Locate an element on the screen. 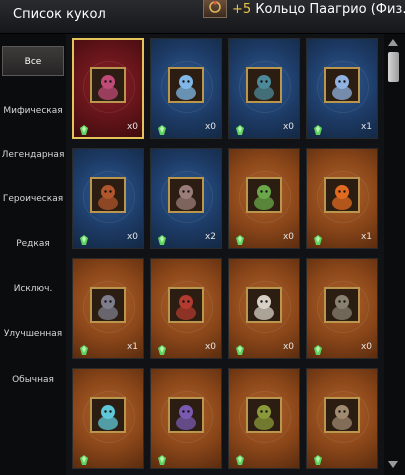 The image size is (405, 475). category-all: Все is located at coordinates (33, 61).